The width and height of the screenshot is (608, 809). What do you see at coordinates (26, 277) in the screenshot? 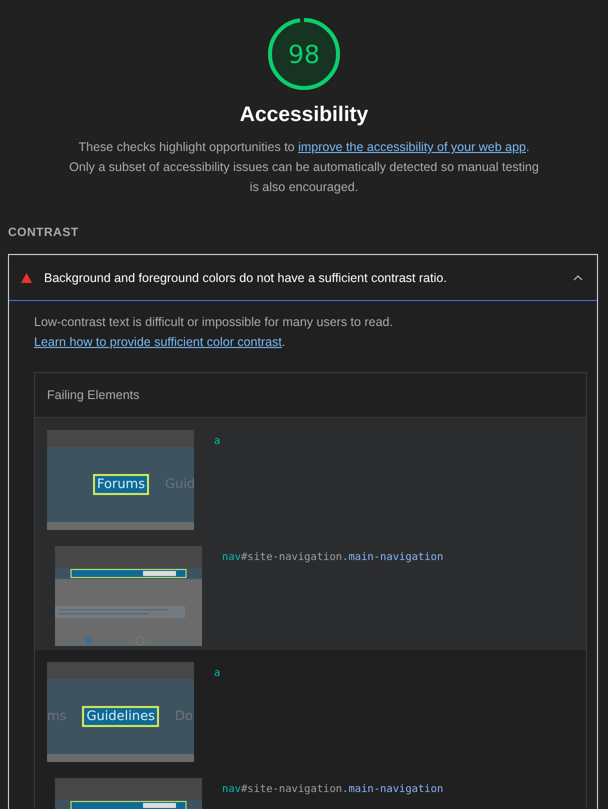
I see `warning-icon` at bounding box center [26, 277].